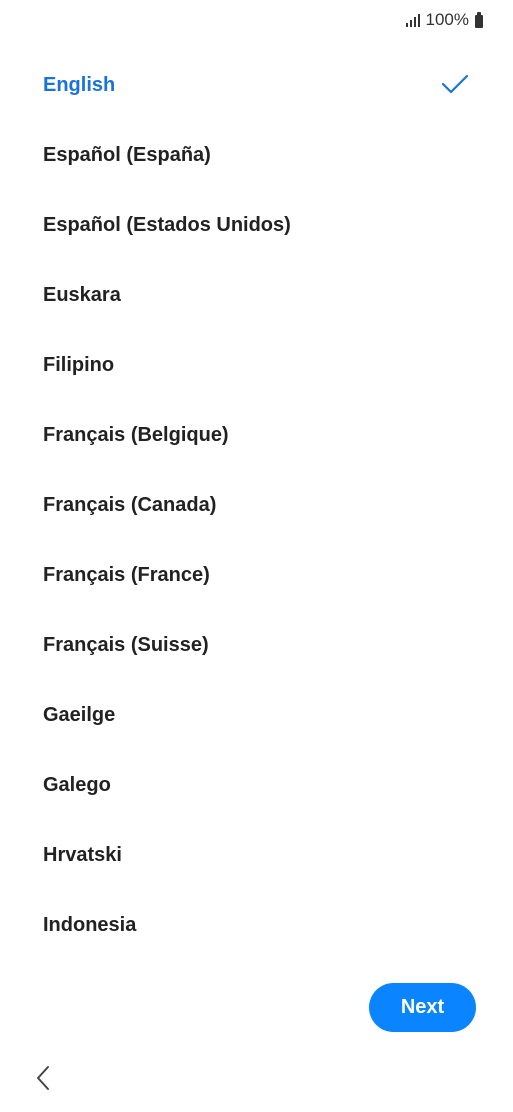 The image size is (513, 1112). I want to click on battery-icon, so click(479, 19).